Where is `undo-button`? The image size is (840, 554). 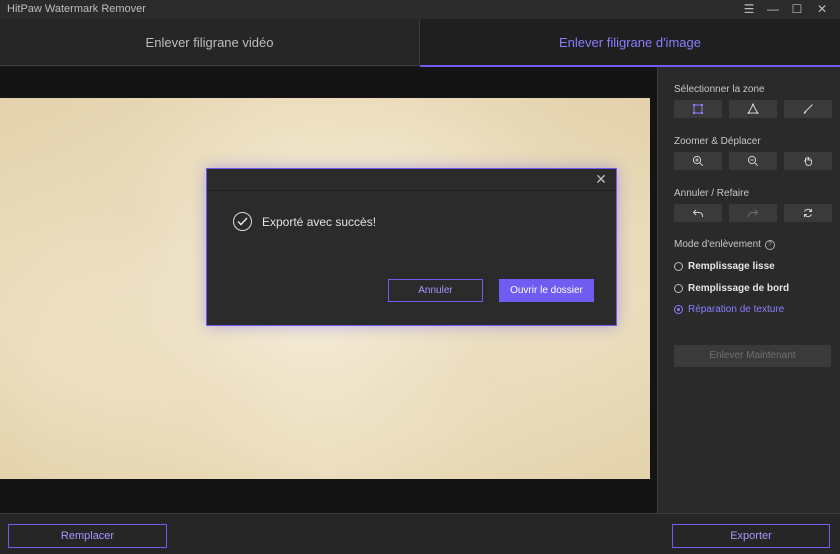
undo-button is located at coordinates (698, 213).